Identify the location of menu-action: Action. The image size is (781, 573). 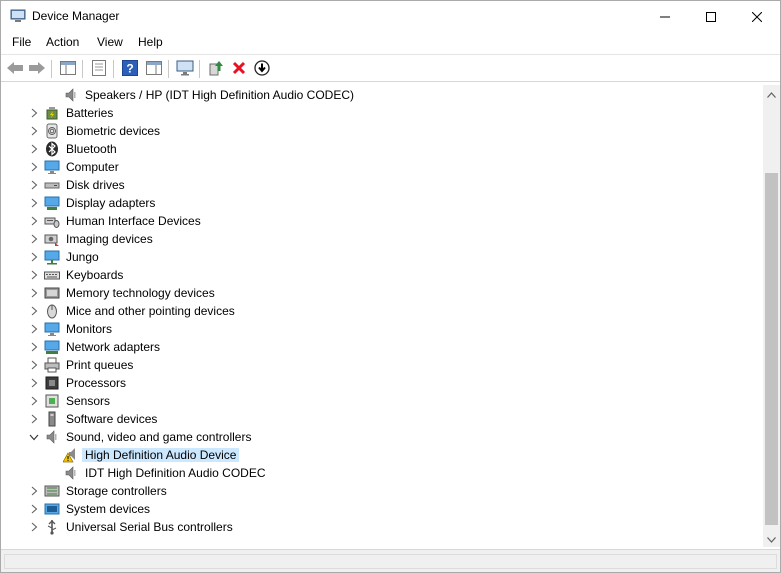
(62, 42).